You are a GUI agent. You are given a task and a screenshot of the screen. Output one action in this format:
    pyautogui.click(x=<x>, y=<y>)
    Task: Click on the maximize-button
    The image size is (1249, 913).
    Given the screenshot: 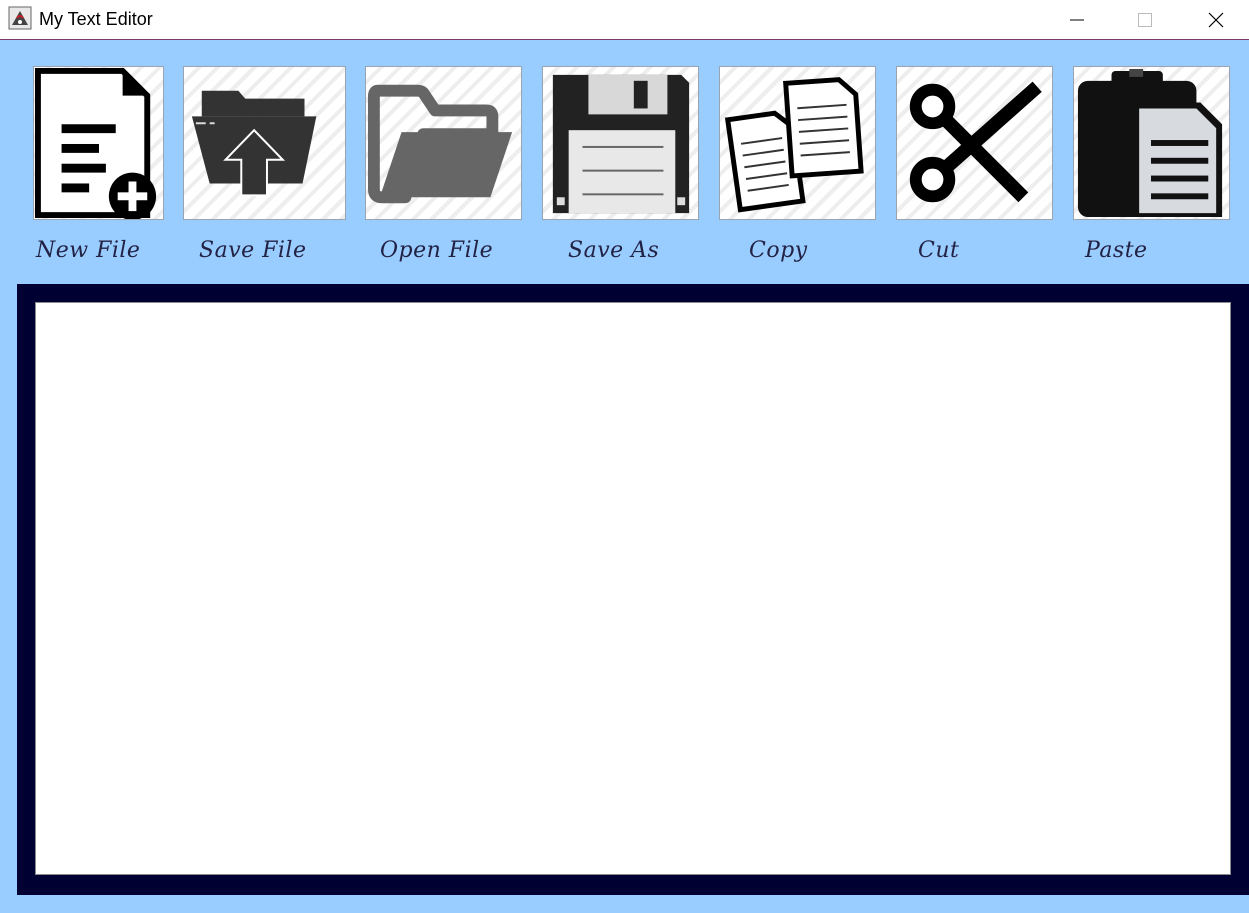 What is the action you would take?
    pyautogui.click(x=1145, y=20)
    